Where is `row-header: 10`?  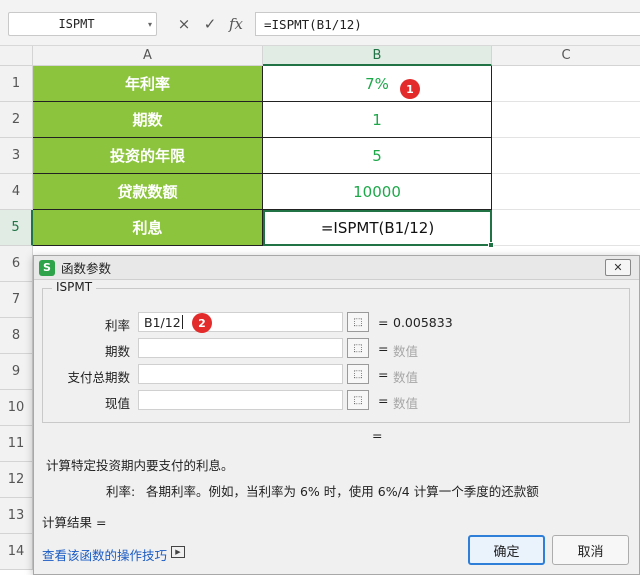 row-header: 10 is located at coordinates (16, 408).